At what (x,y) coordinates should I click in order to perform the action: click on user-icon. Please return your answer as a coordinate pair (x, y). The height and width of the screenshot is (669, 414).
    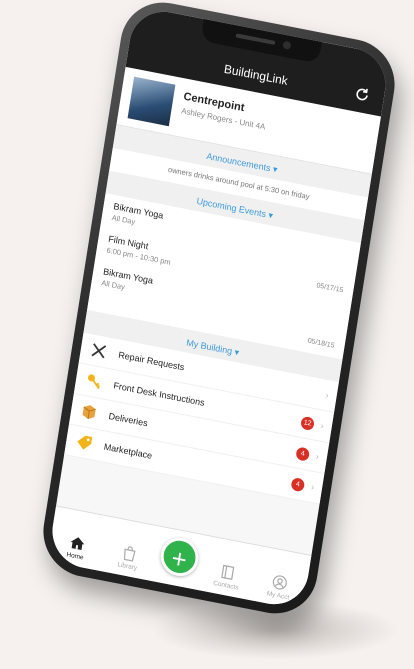
    Looking at the image, I should click on (280, 582).